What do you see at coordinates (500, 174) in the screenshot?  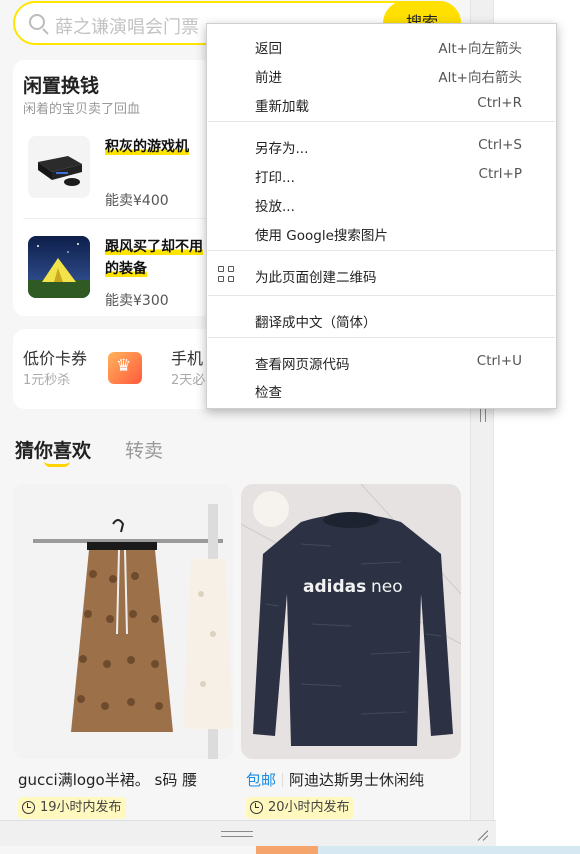 I see `menu-shortcut: Ctrl+P` at bounding box center [500, 174].